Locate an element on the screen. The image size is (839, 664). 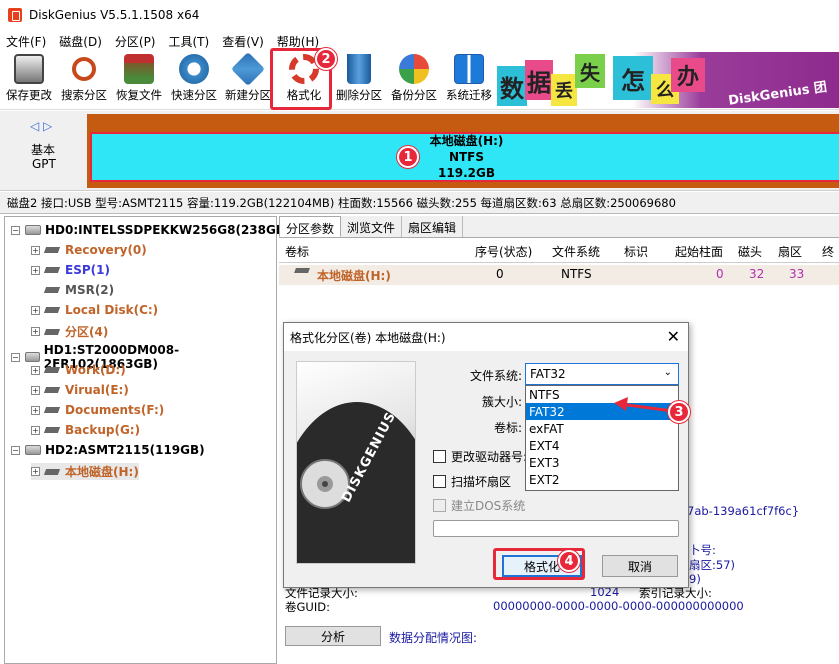
save-changes-label: 保存更改 is located at coordinates (29, 95).